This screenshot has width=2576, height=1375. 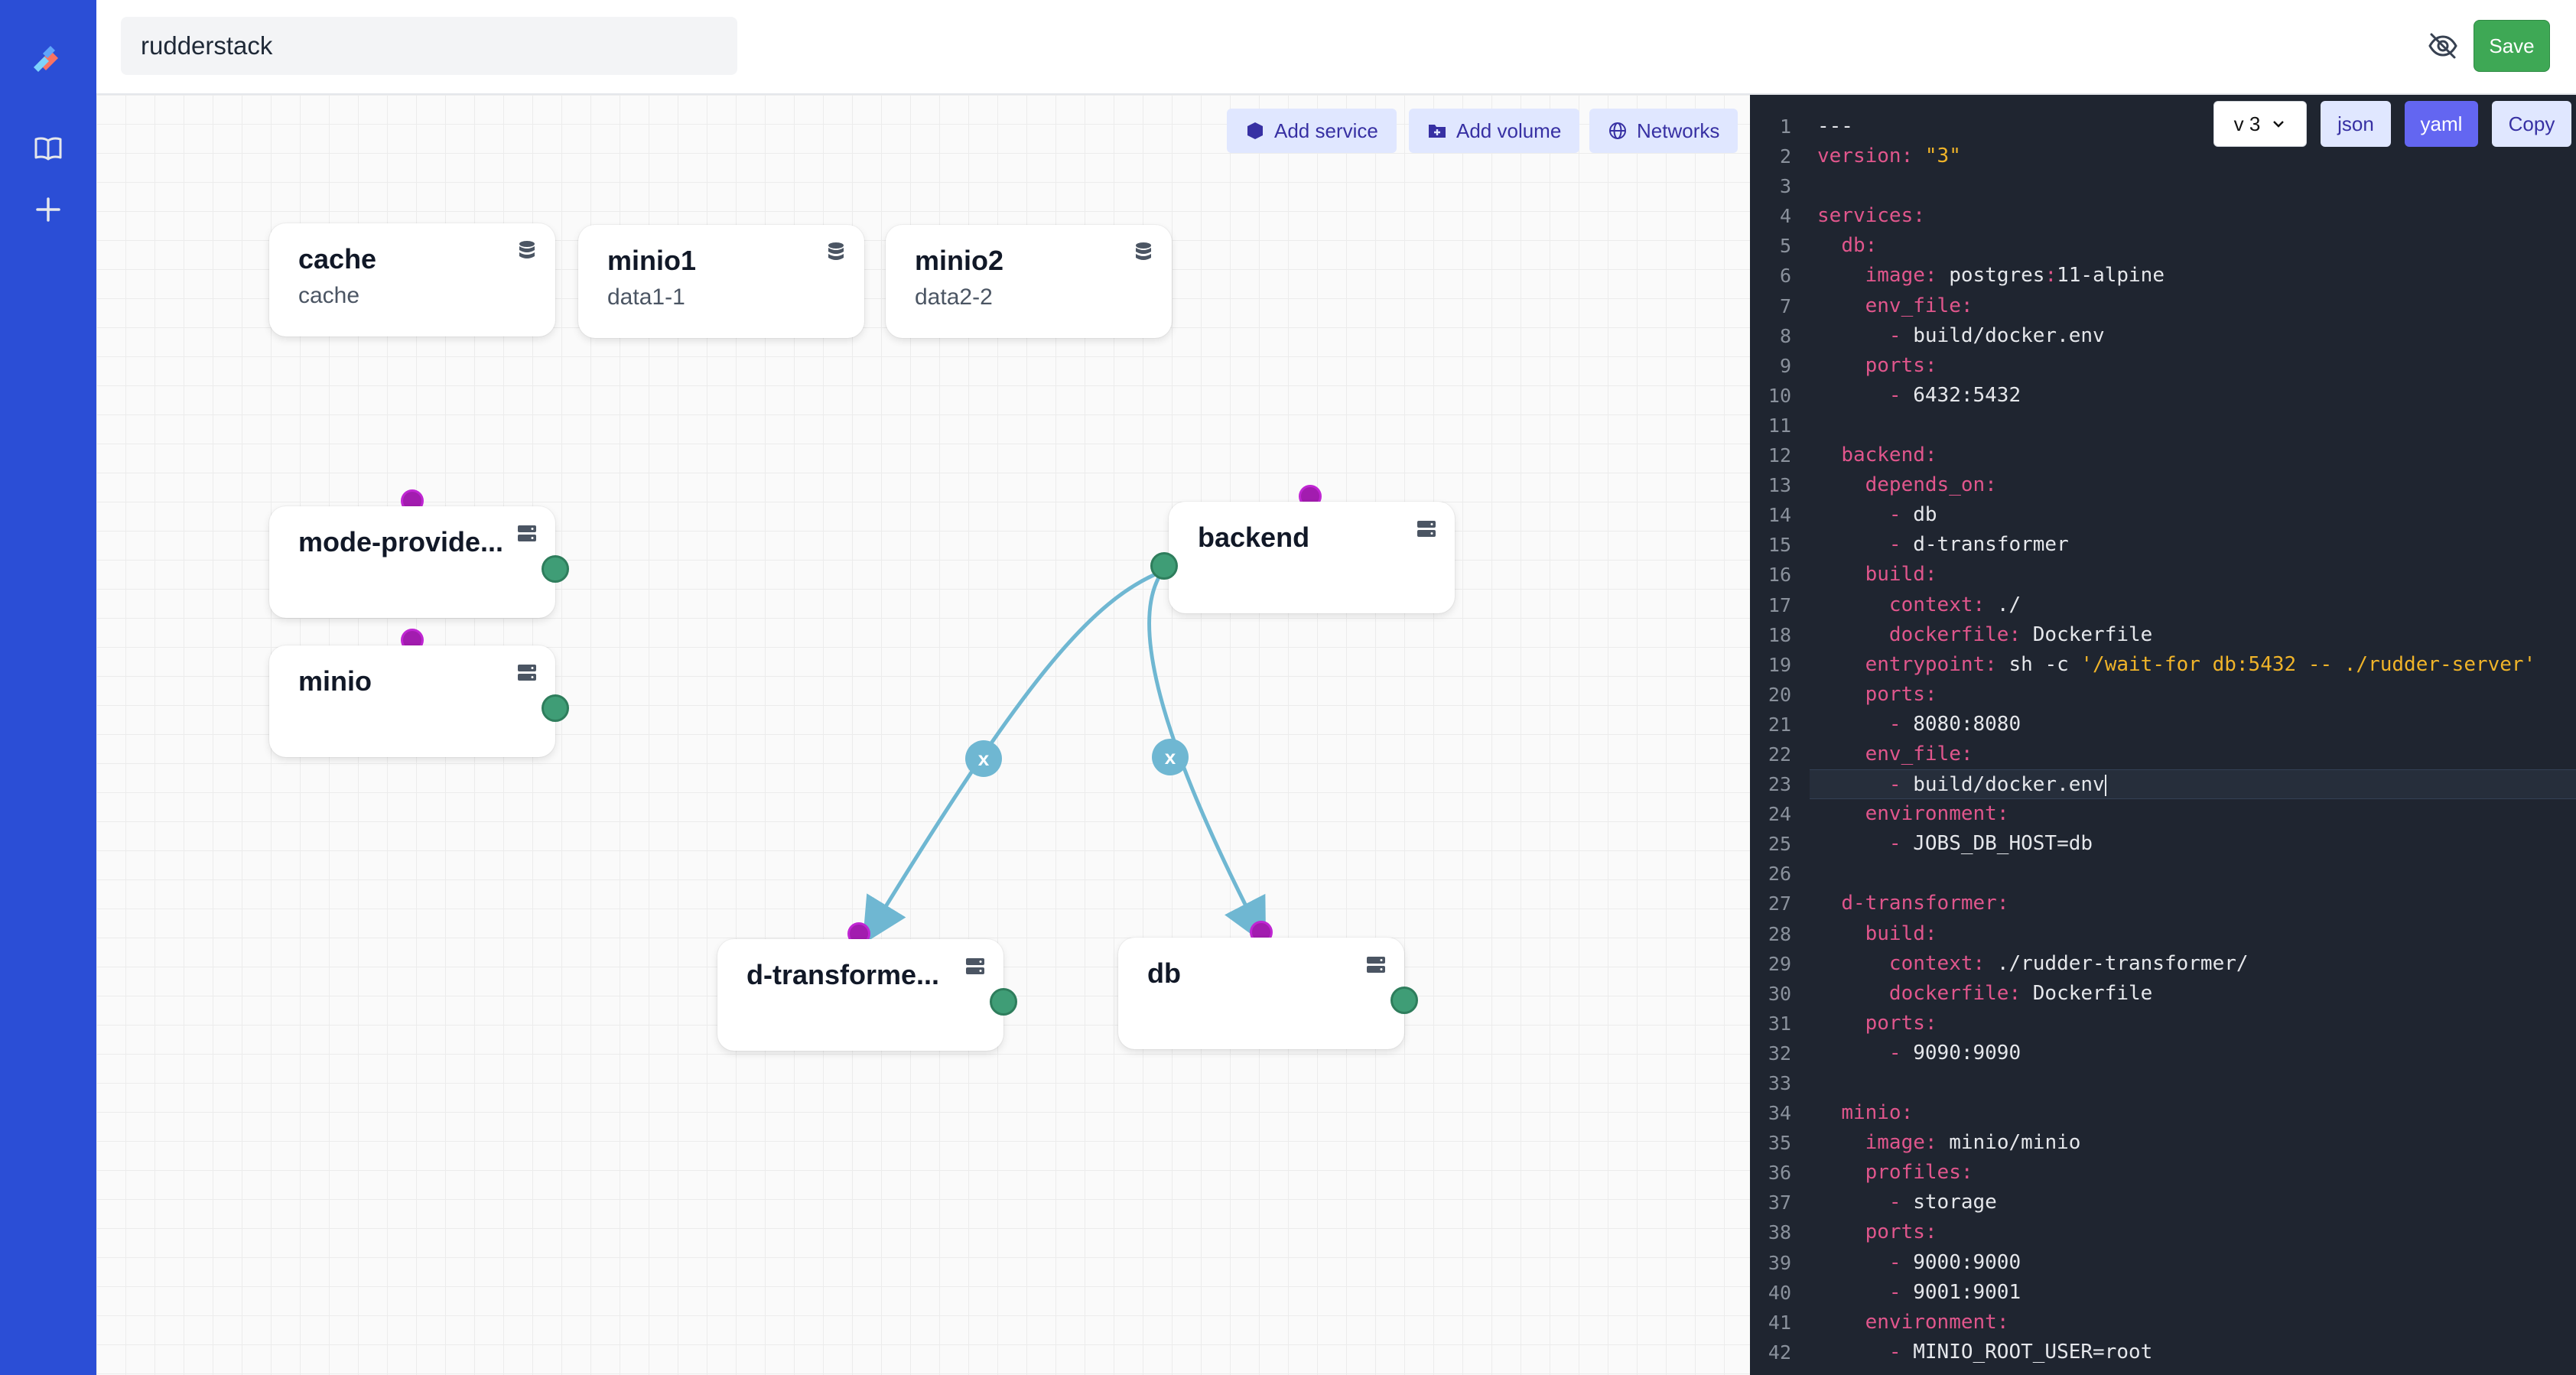 What do you see at coordinates (1779, 754) in the screenshot?
I see `line-number: 22` at bounding box center [1779, 754].